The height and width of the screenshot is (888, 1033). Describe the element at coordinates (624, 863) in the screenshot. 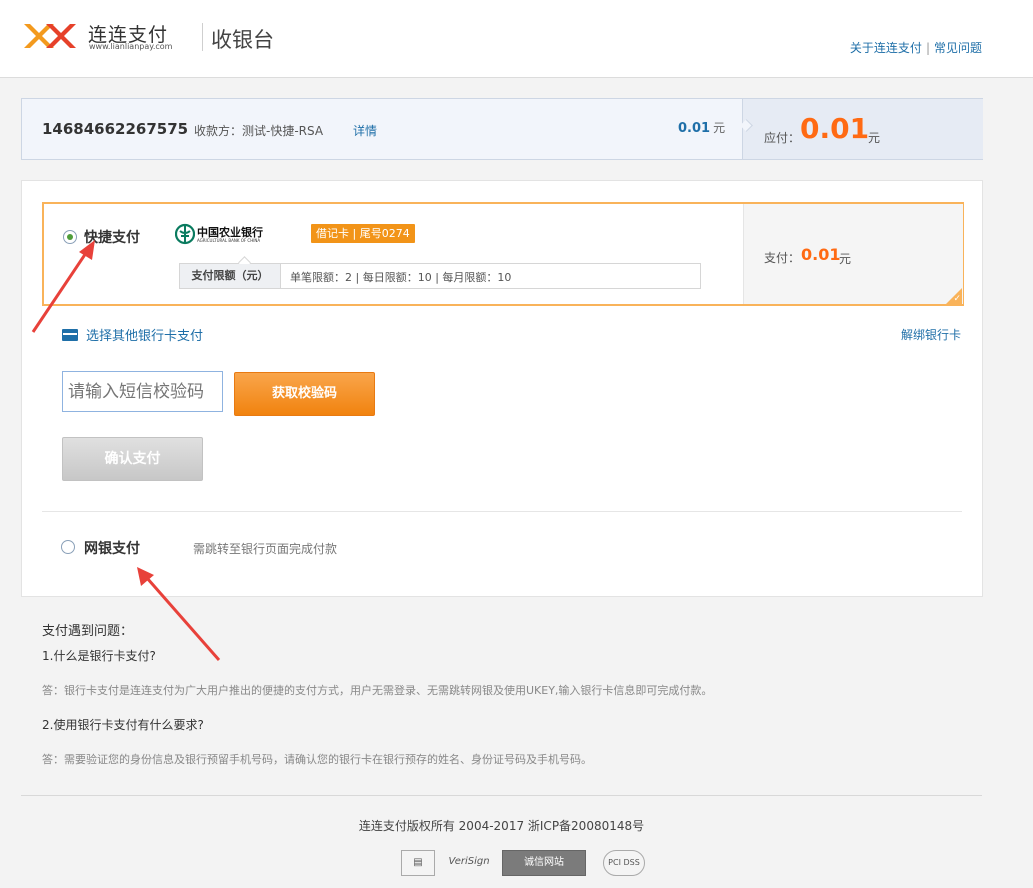

I see `pci-dss-badge: PCI DSS` at that location.